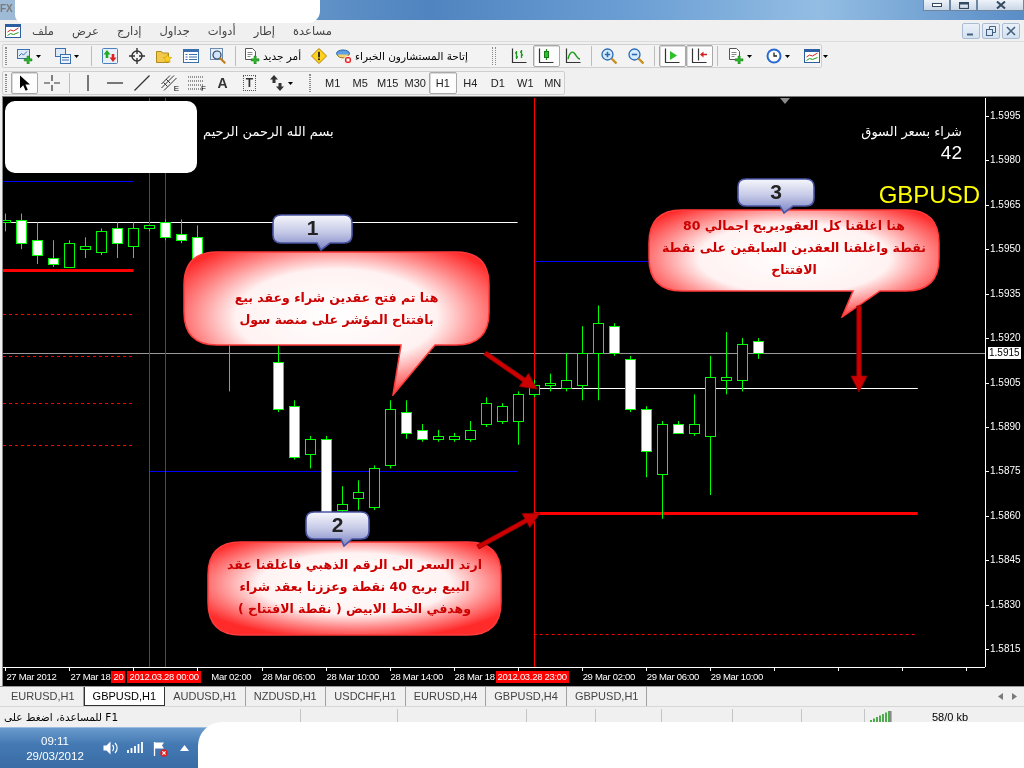  I want to click on fan-lines-icon, so click(168, 83).